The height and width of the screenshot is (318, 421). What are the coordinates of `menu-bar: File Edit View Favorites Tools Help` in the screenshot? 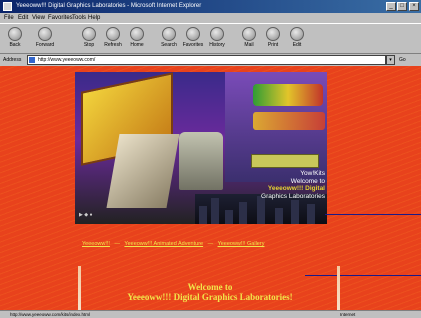 It's located at (210, 18).